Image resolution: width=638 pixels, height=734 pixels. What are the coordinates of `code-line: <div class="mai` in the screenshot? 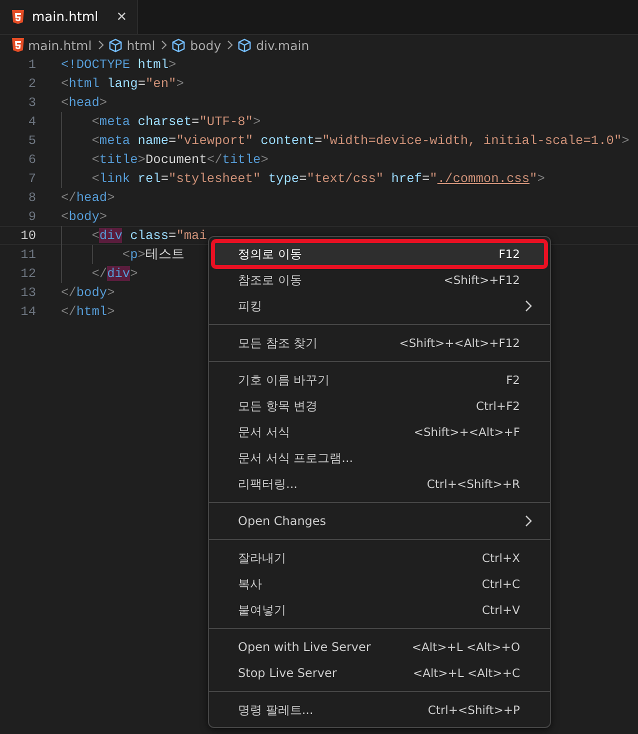 It's located at (149, 236).